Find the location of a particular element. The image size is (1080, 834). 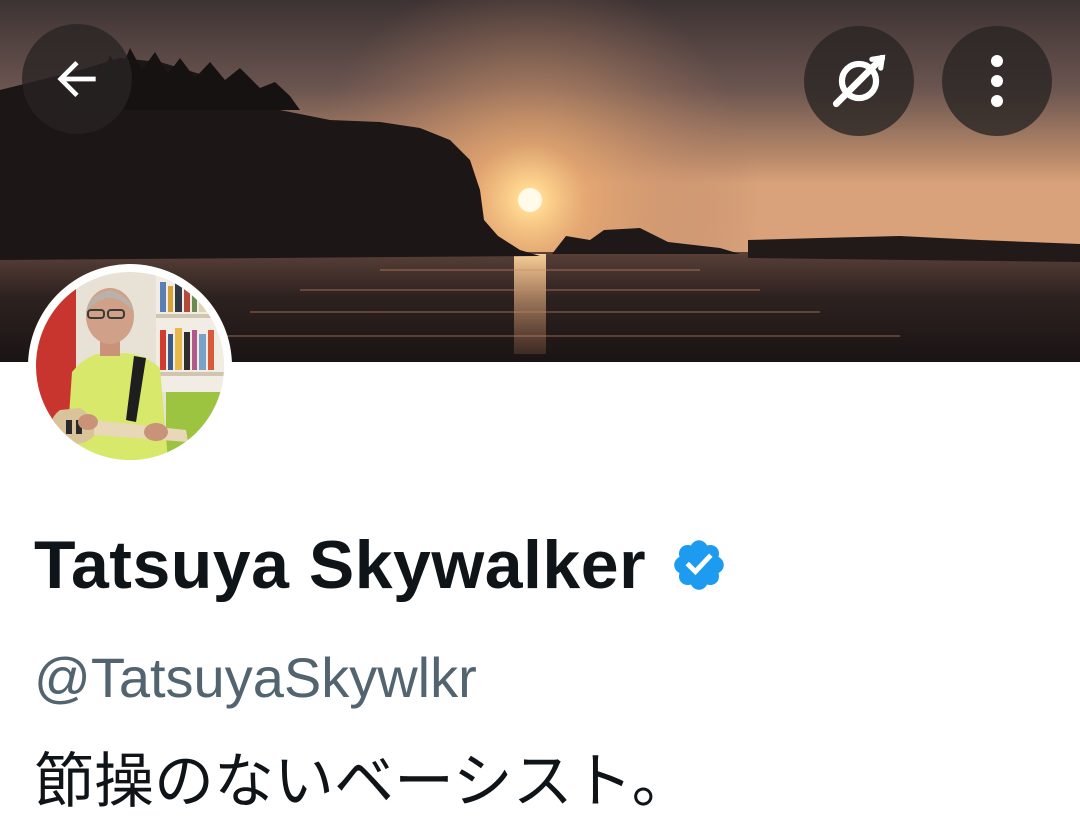

display-name-row: Tatsuya Skywalker is located at coordinates (381, 565).